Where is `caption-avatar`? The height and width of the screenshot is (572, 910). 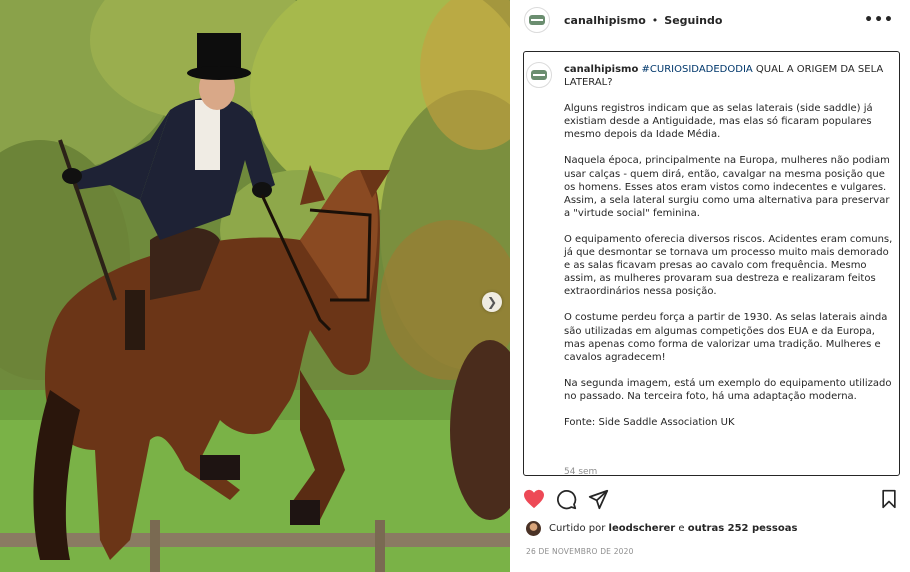
caption-avatar is located at coordinates (539, 75).